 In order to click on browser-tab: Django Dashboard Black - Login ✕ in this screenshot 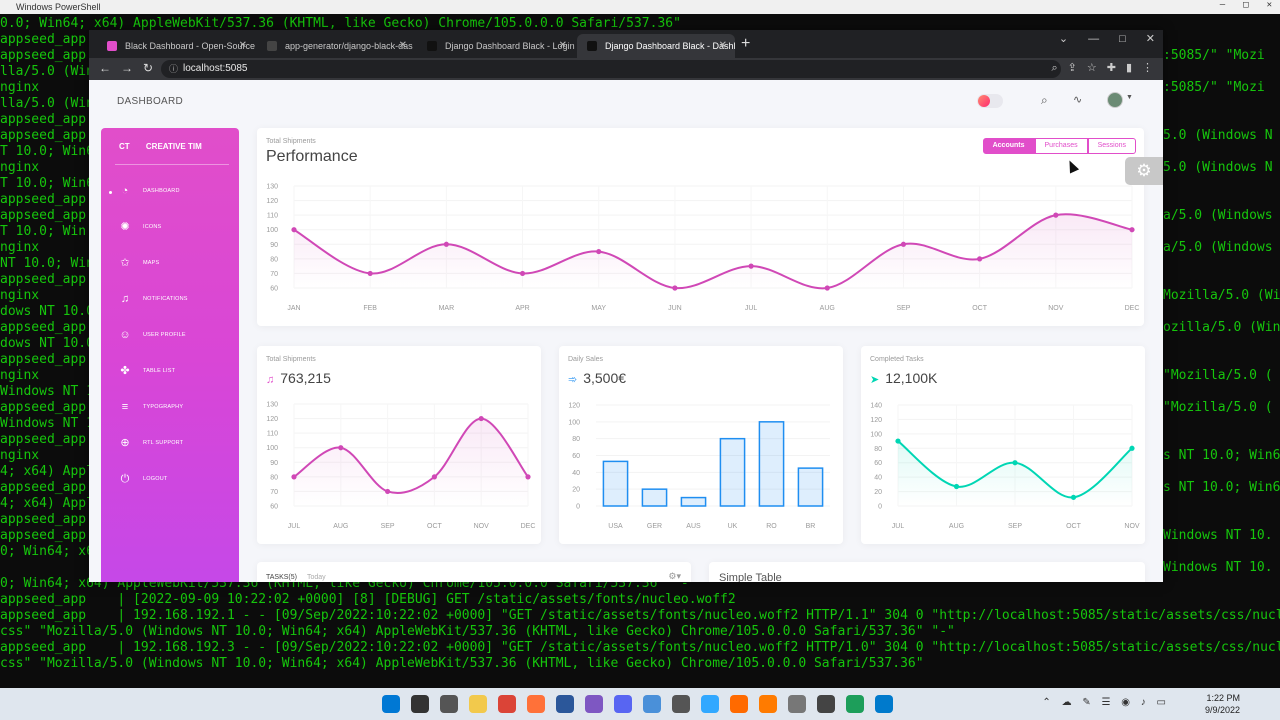, I will do `click(496, 46)`.